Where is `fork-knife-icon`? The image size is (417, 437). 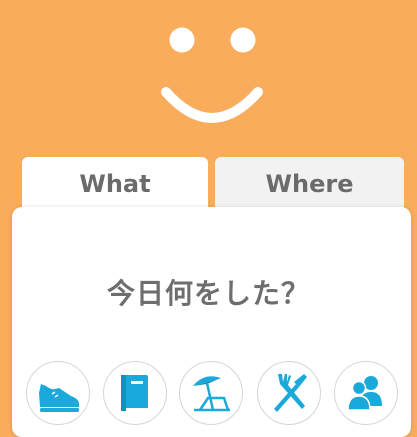
fork-knife-icon is located at coordinates (290, 393).